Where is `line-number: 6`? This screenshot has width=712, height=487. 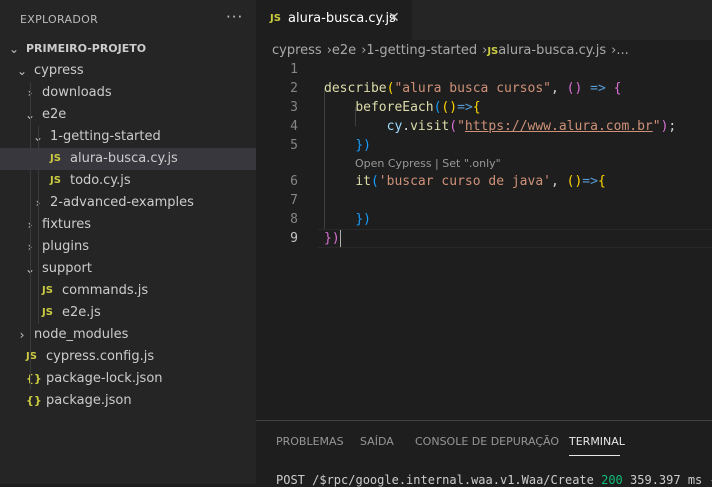
line-number: 6 is located at coordinates (294, 181).